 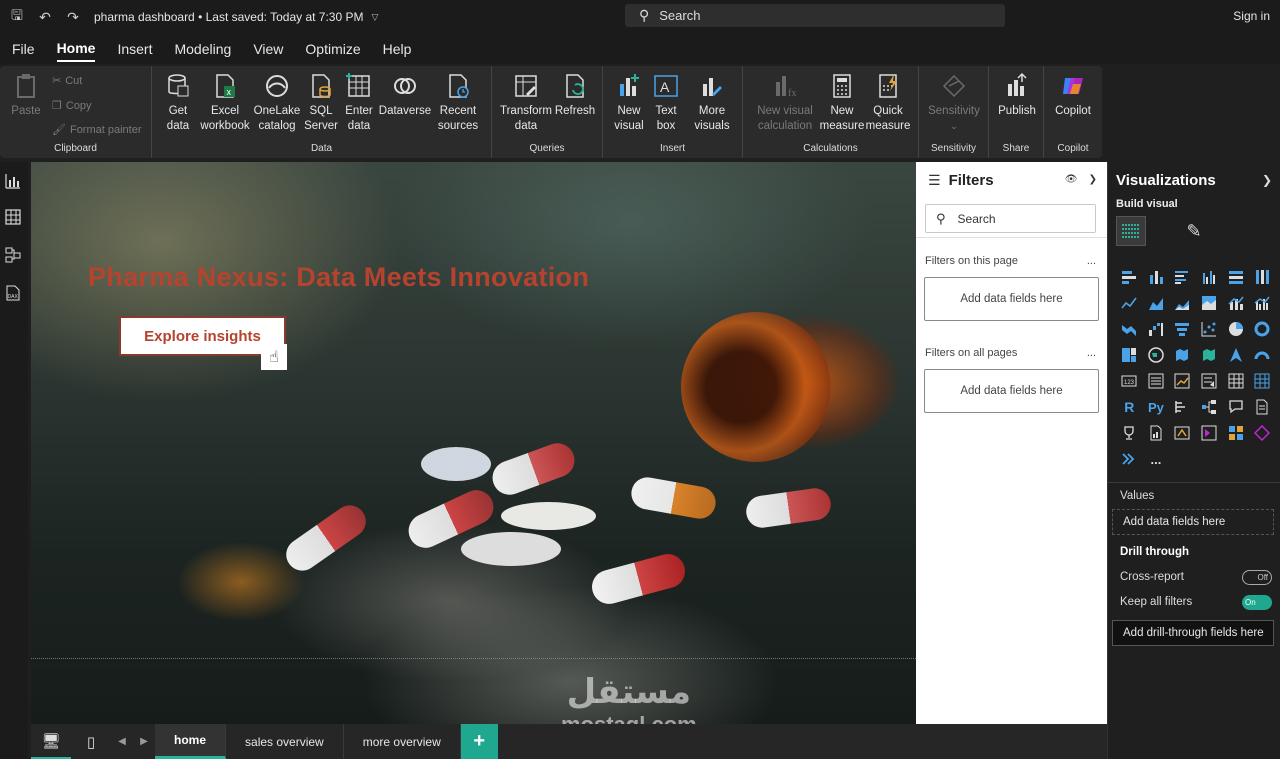 What do you see at coordinates (45, 17) in the screenshot?
I see `undo-icon: ↶` at bounding box center [45, 17].